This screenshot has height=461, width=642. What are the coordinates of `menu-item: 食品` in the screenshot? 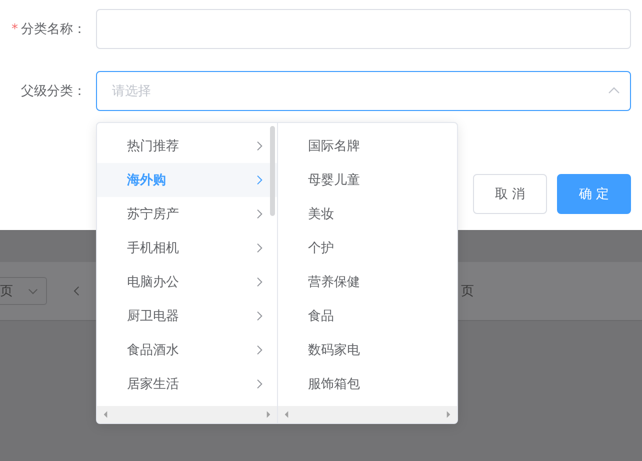 It's located at (367, 316).